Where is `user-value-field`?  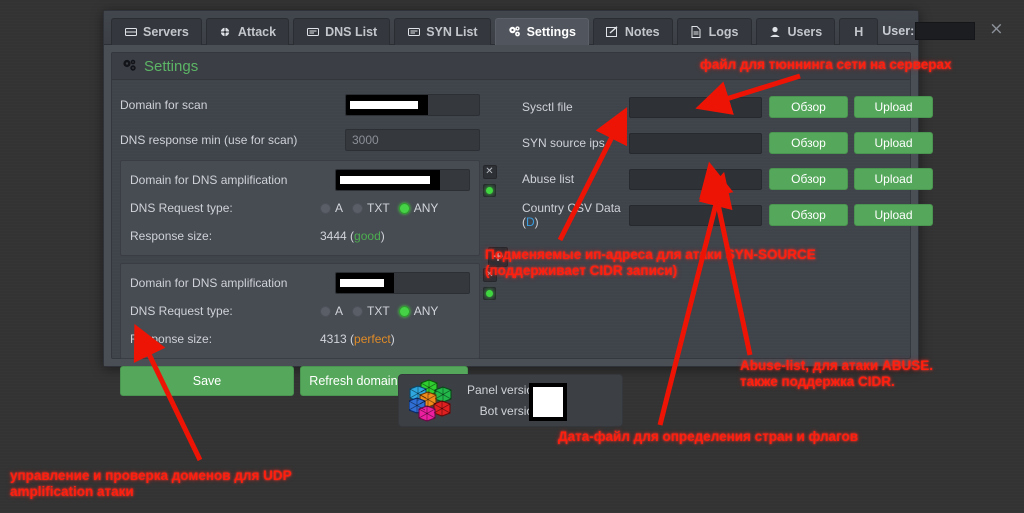 user-value-field is located at coordinates (945, 30).